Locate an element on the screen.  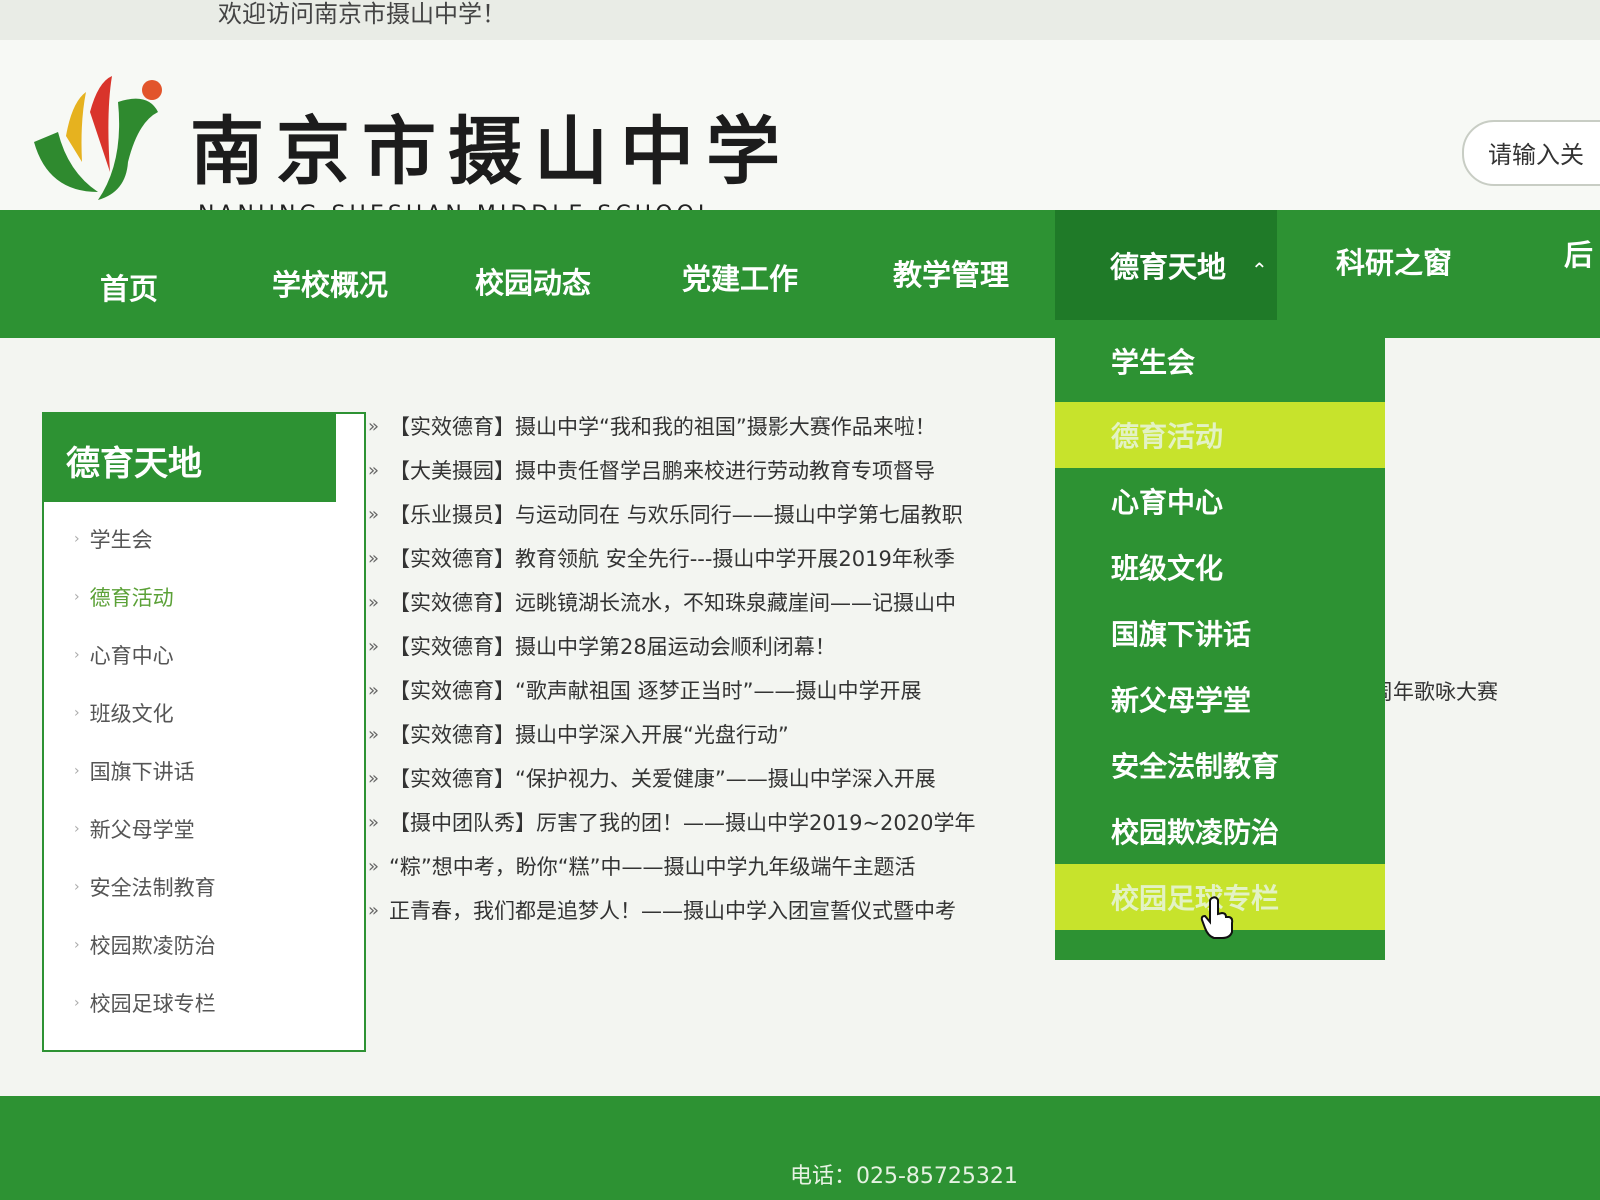
nav-item-home: 首页 is located at coordinates (129, 287).